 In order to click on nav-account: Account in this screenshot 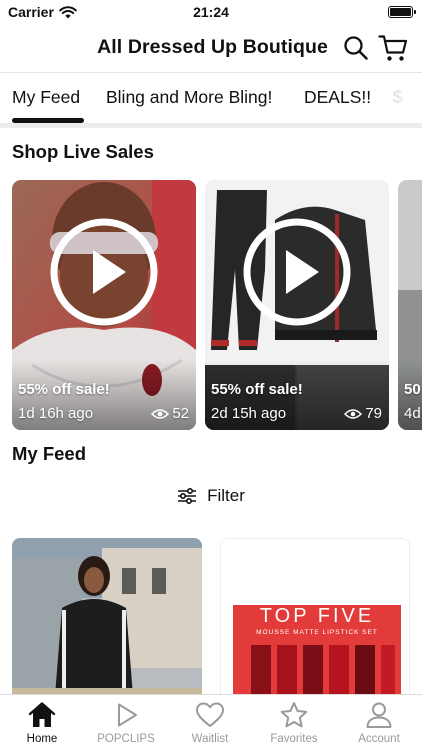, I will do `click(379, 723)`.